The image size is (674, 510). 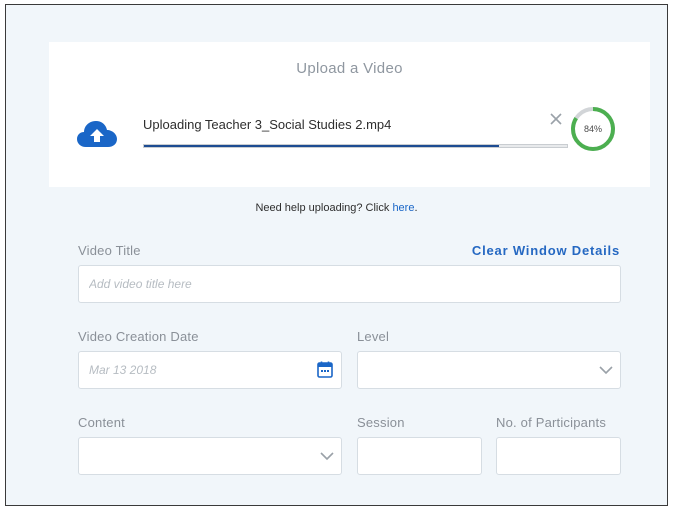 What do you see at coordinates (551, 422) in the screenshot?
I see `participants-label: No. of Participants` at bounding box center [551, 422].